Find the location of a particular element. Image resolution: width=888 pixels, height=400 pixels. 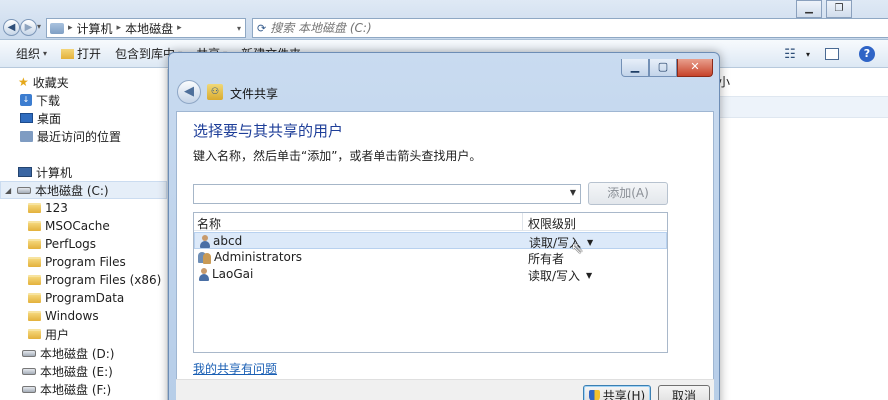

nav-drive-e: 本地磁盘 (E:) is located at coordinates (67, 371).